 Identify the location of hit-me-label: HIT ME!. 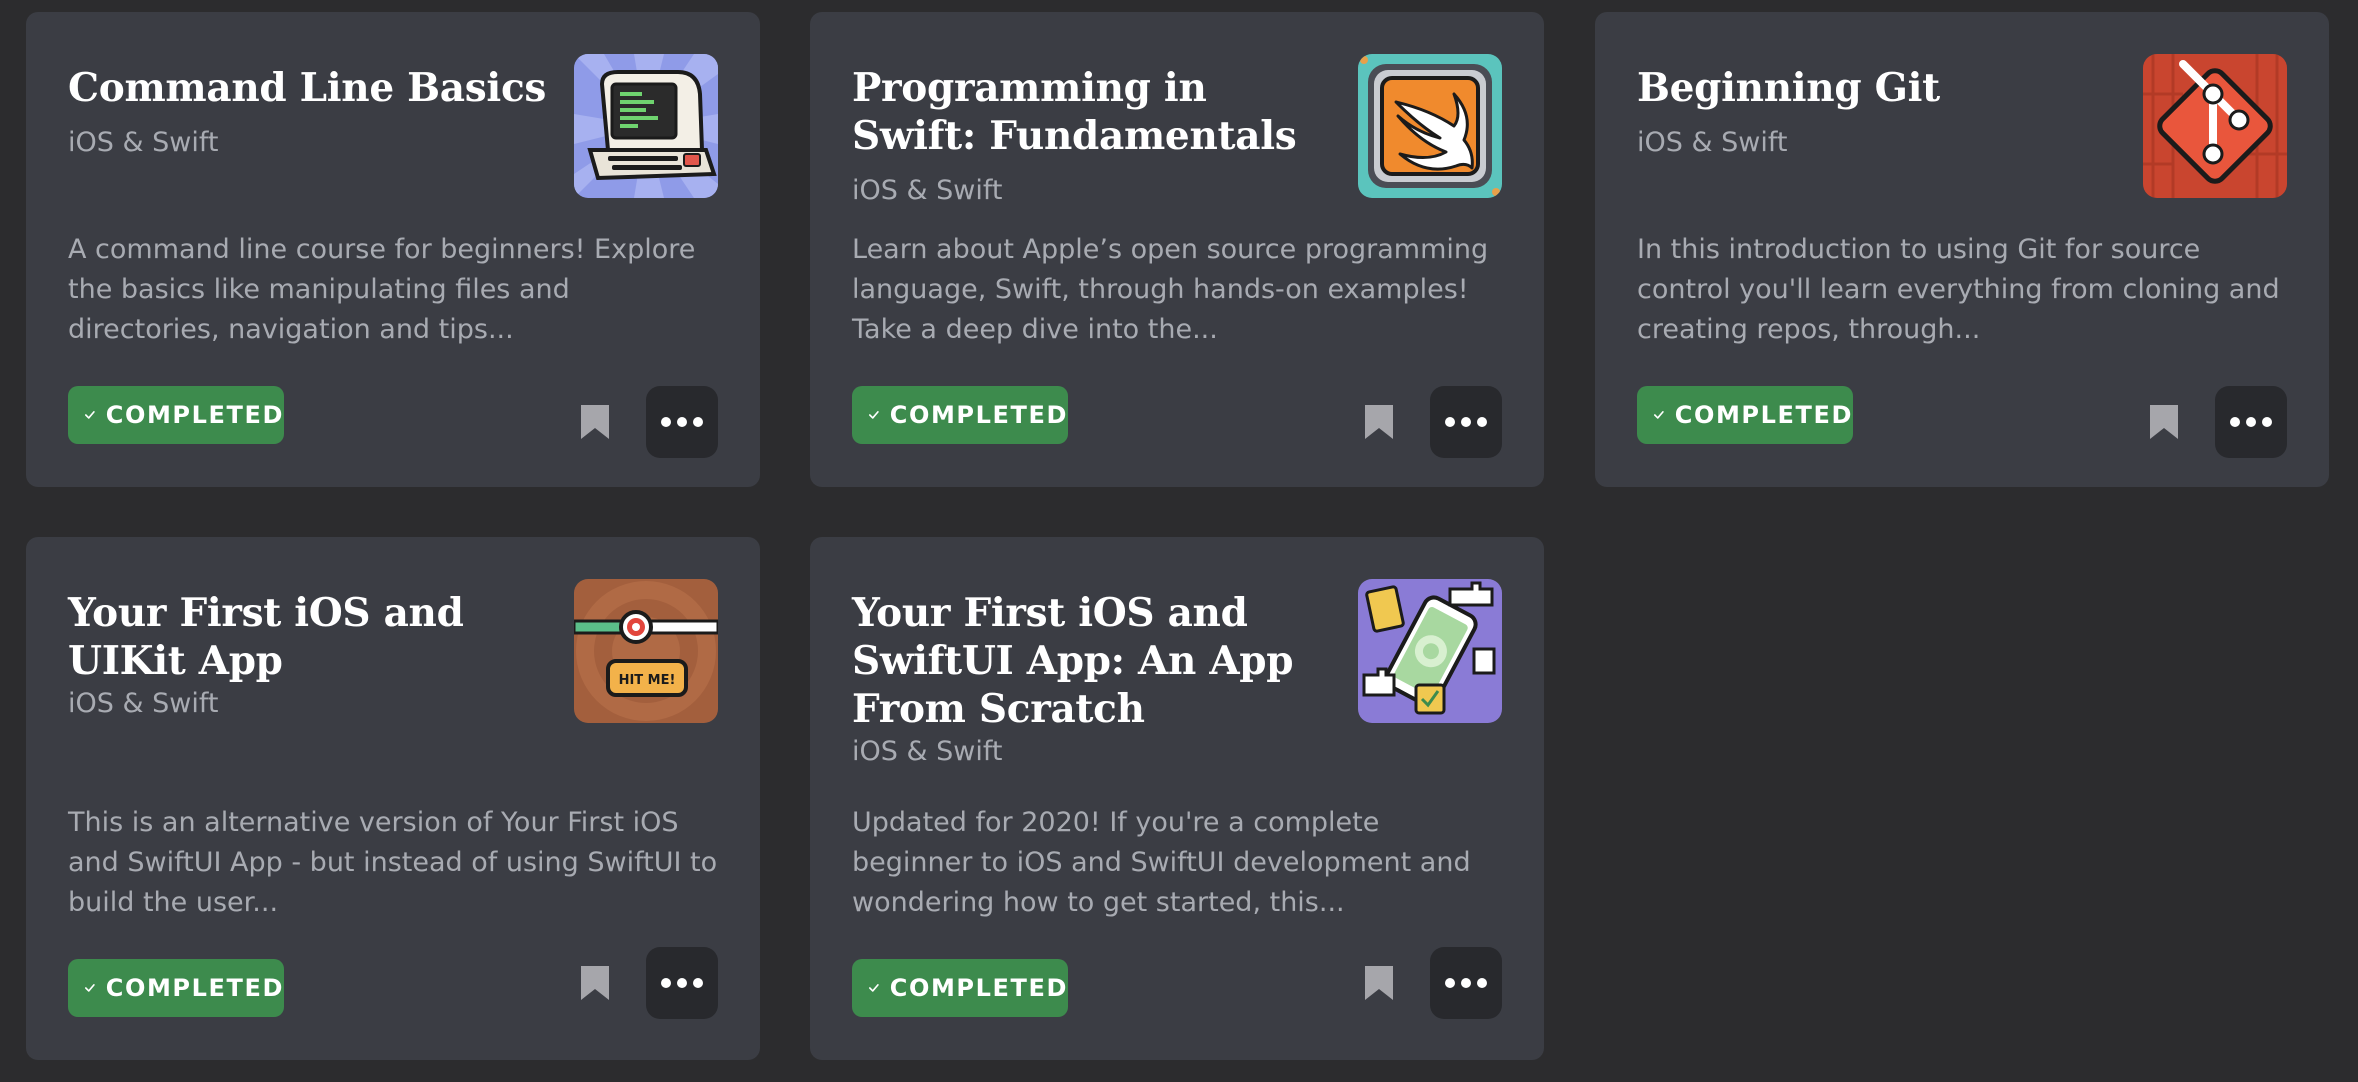
(647, 680).